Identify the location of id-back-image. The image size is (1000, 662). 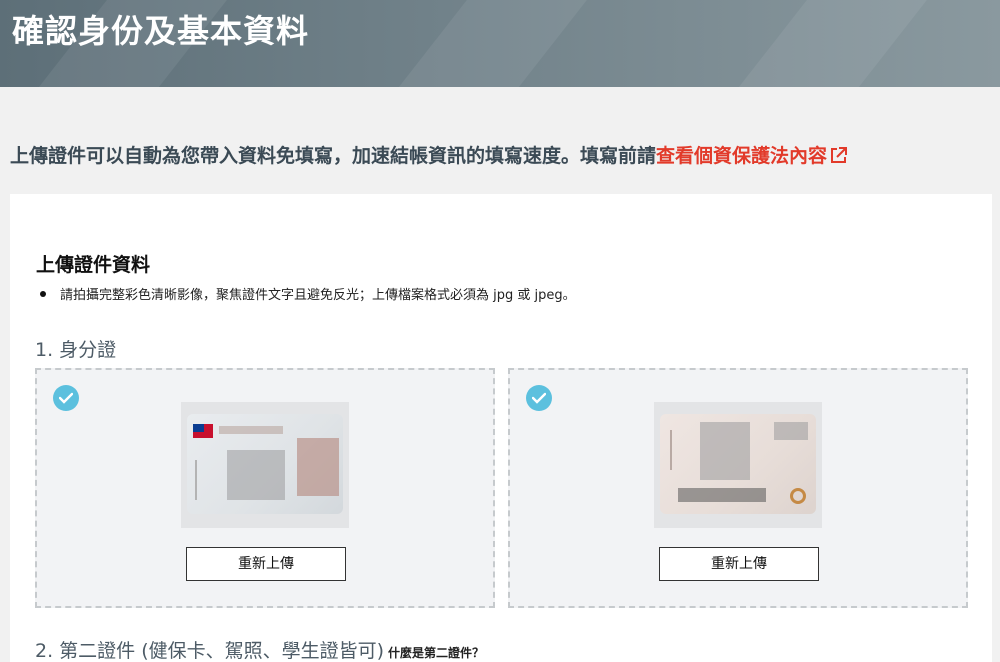
(738, 464).